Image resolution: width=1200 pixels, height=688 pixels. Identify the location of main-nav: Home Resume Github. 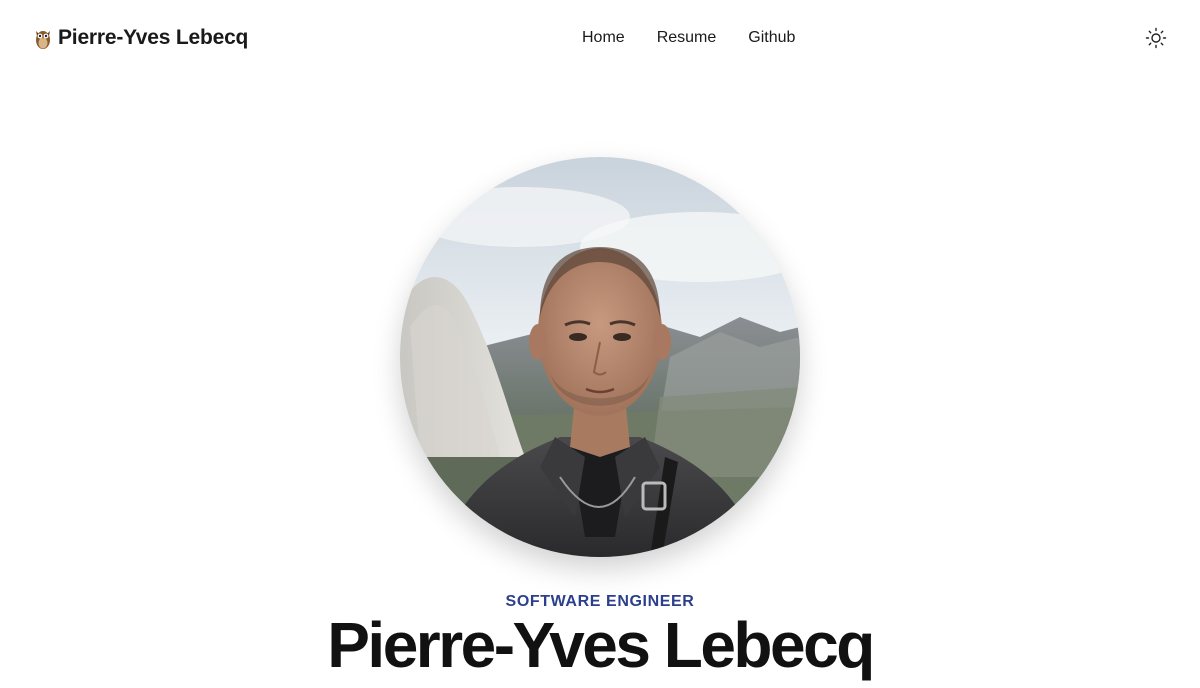
(688, 38).